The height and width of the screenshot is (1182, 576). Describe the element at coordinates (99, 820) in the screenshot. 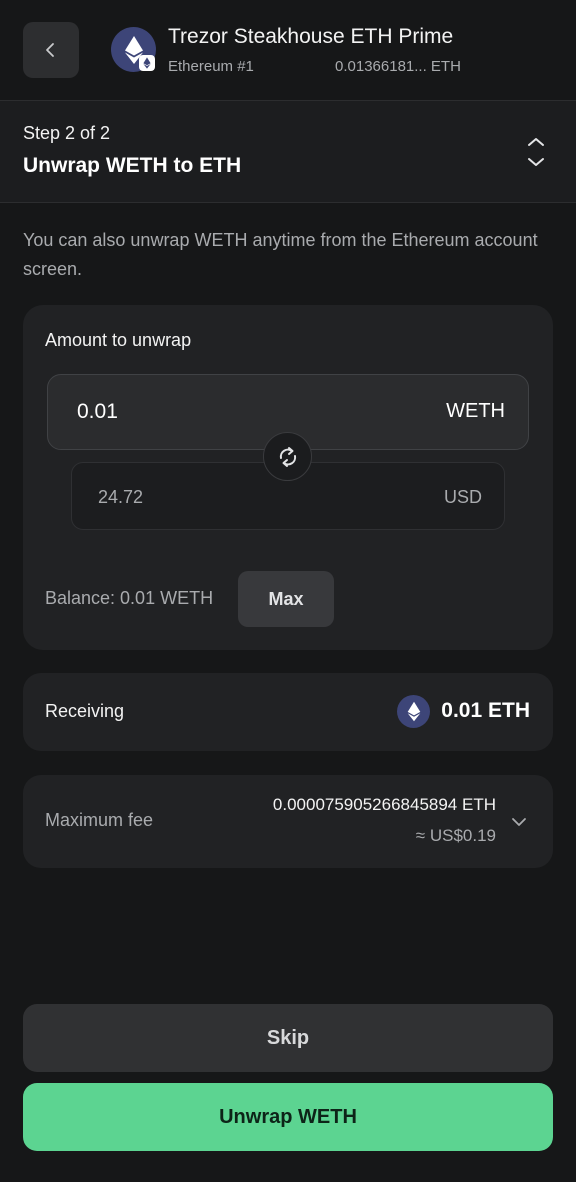

I see `fee-label: Maximum fee` at that location.